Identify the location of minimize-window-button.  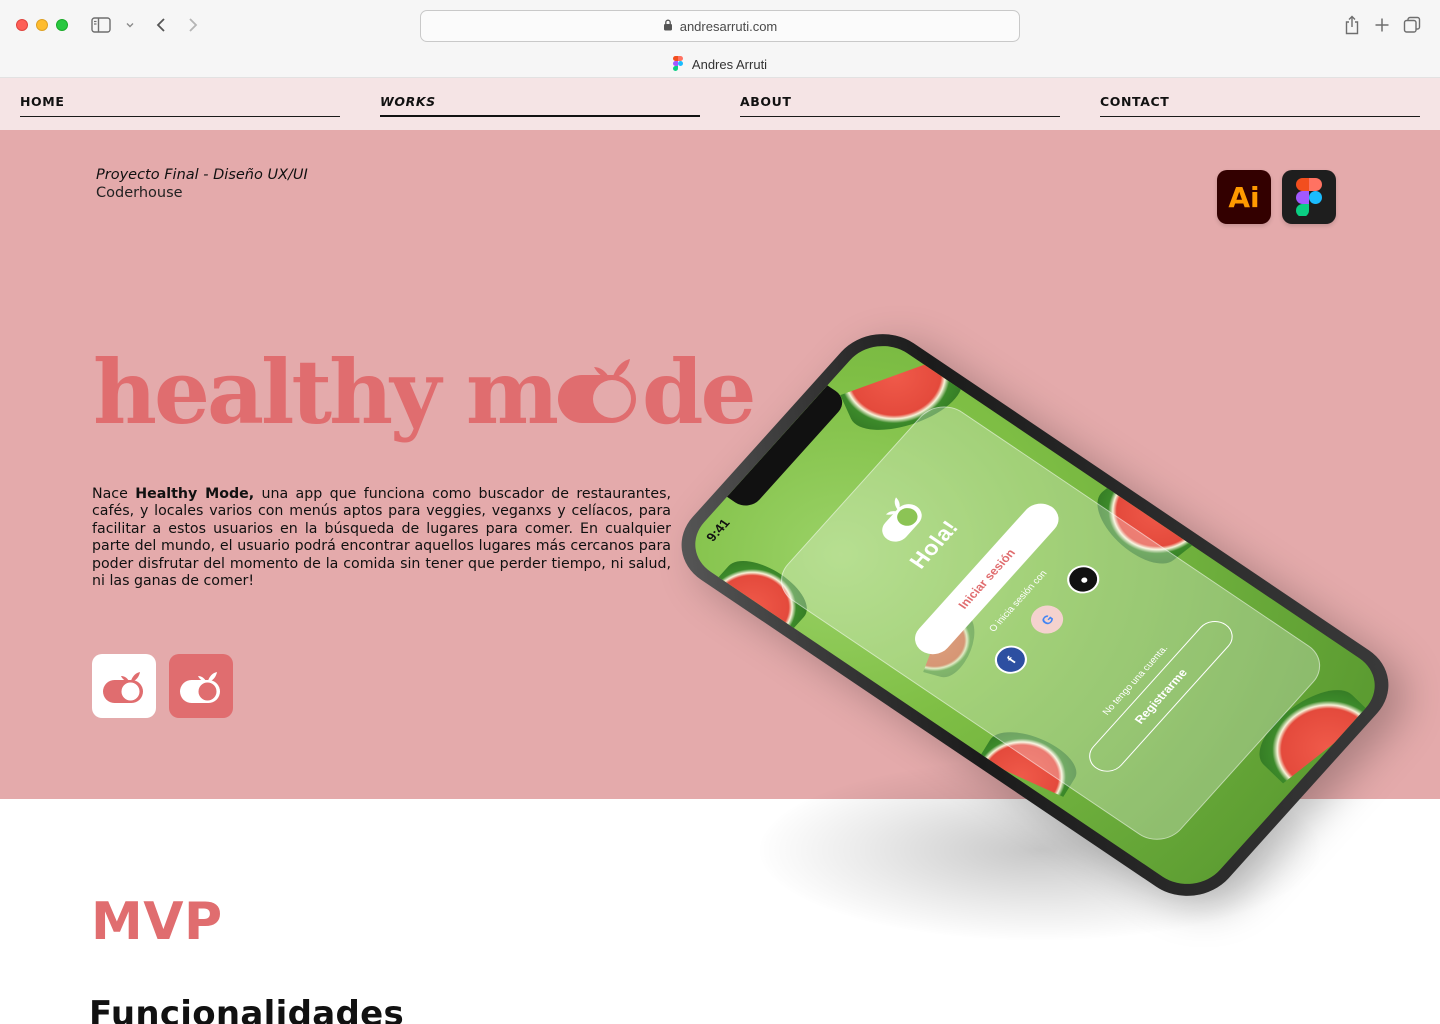
(42, 25).